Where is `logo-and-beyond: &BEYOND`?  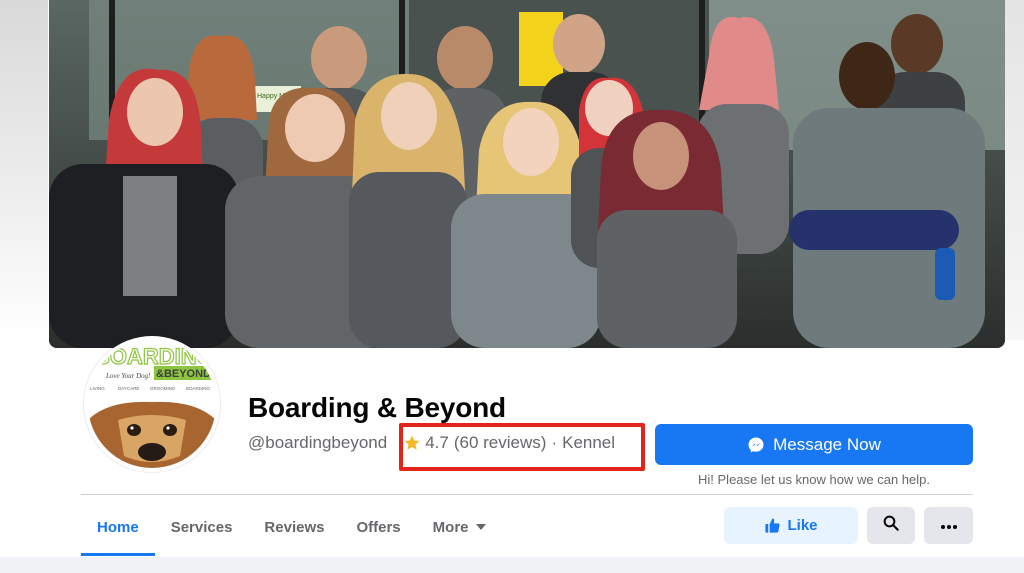 logo-and-beyond: &BEYOND is located at coordinates (183, 374).